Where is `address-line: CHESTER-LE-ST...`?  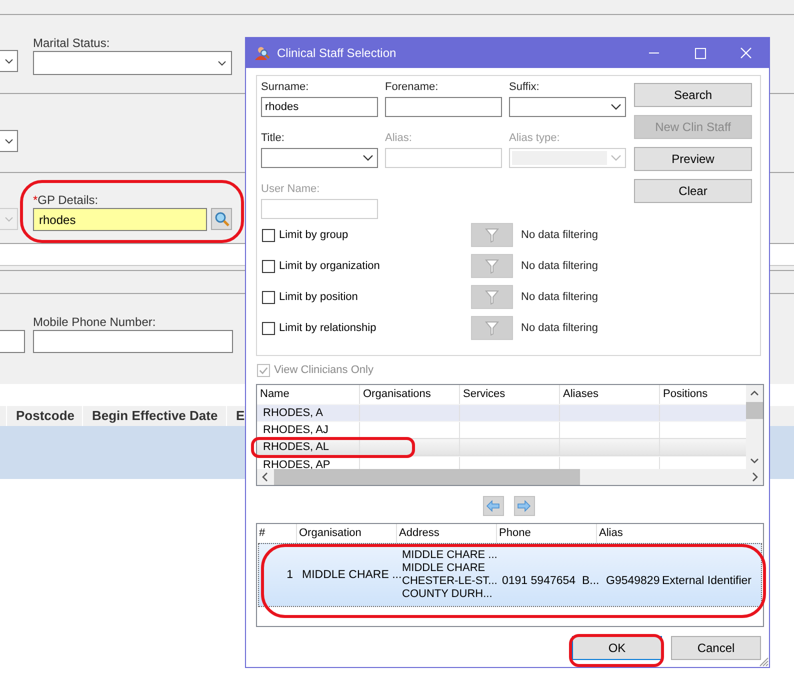
address-line: CHESTER-LE-ST... is located at coordinates (450, 581).